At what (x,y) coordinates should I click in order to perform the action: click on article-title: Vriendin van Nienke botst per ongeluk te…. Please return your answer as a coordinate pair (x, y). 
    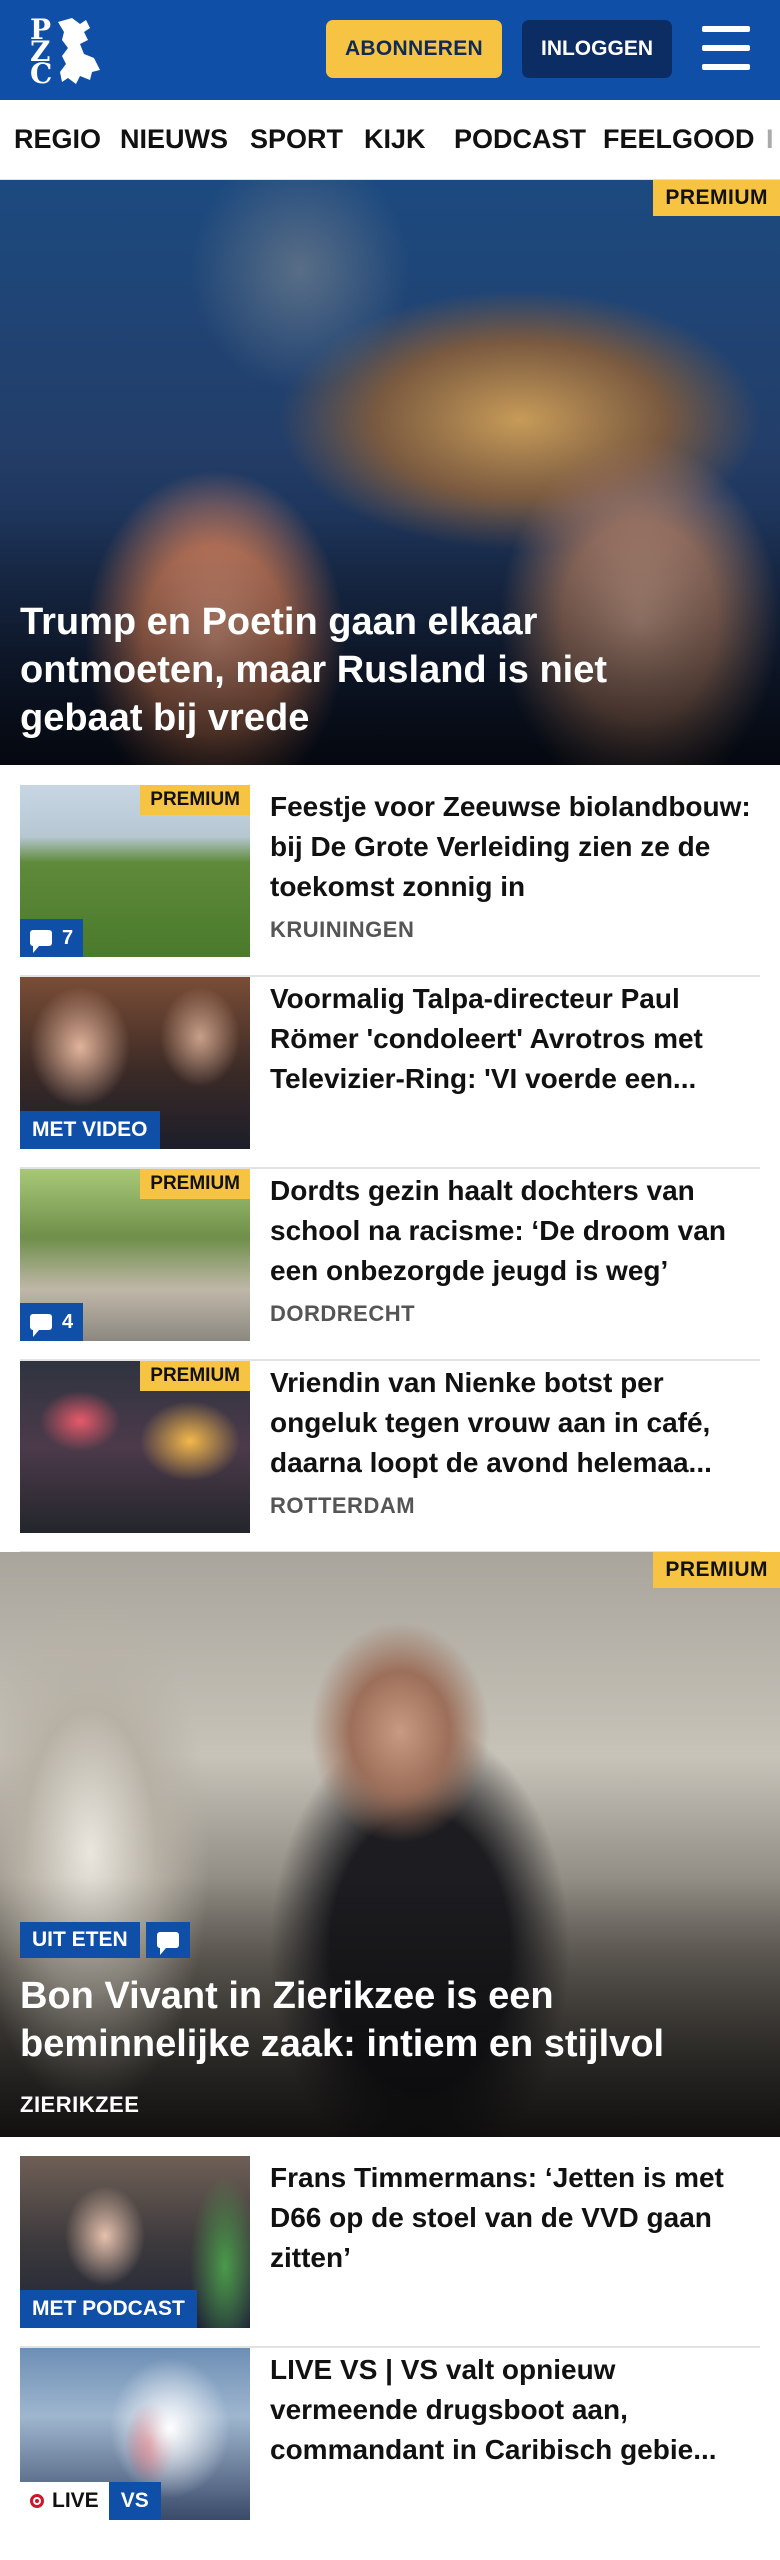
    Looking at the image, I should click on (515, 1423).